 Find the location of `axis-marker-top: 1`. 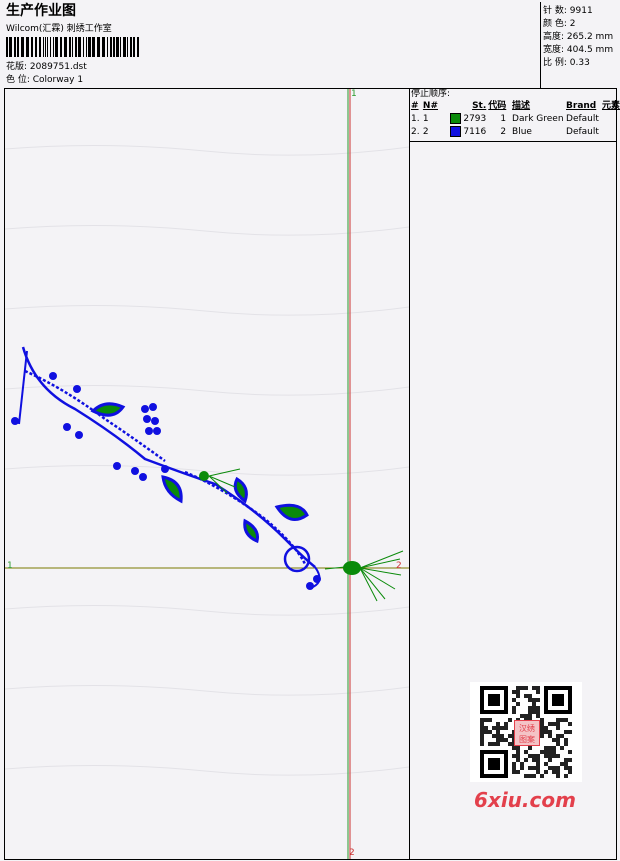

axis-marker-top: 1 is located at coordinates (354, 94).